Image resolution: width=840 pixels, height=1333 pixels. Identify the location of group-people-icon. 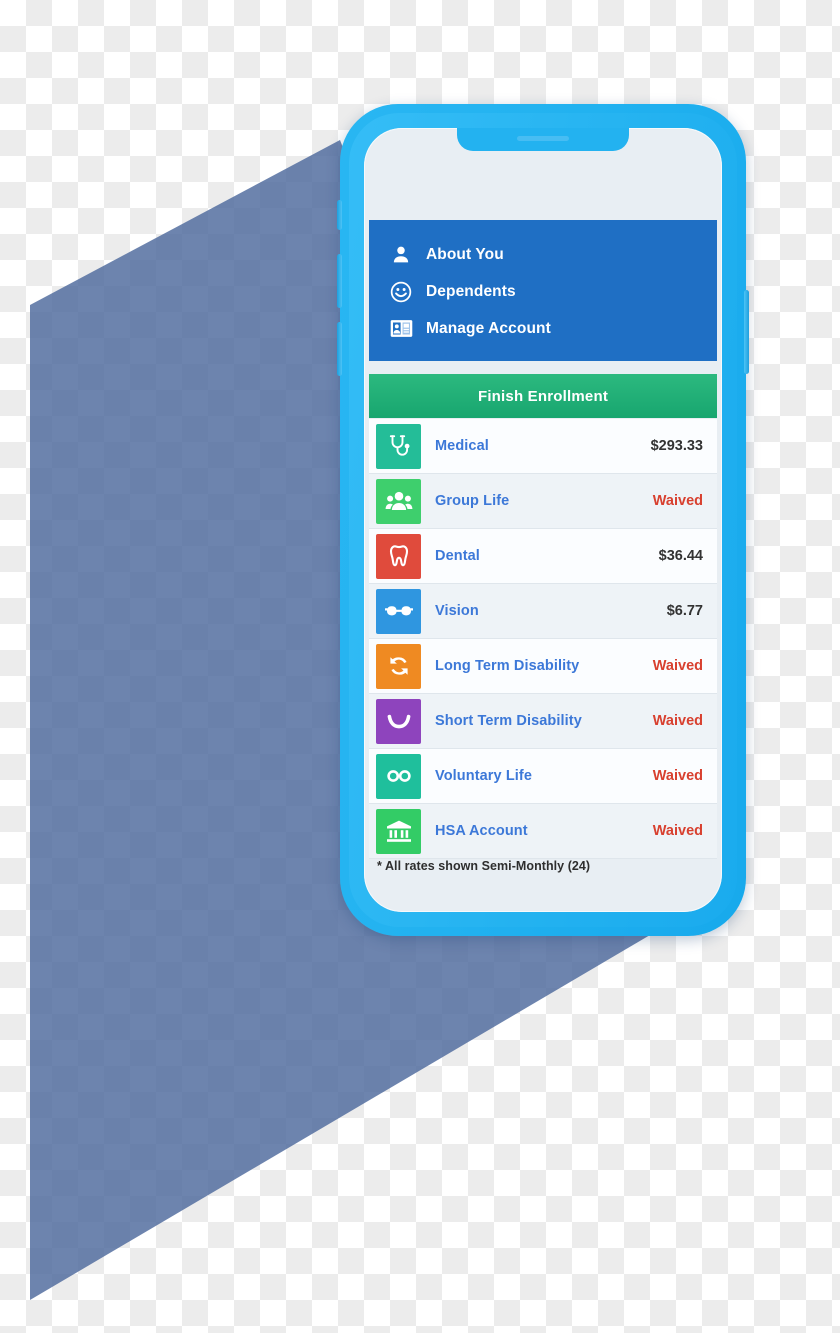
(398, 501).